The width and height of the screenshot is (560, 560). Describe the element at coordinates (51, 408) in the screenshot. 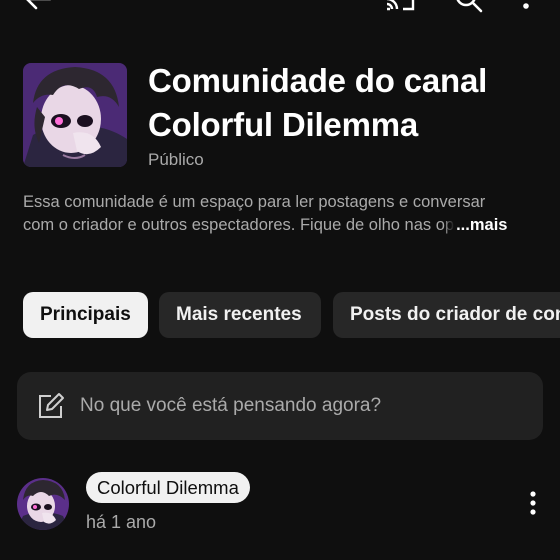

I see `edit-icon` at that location.